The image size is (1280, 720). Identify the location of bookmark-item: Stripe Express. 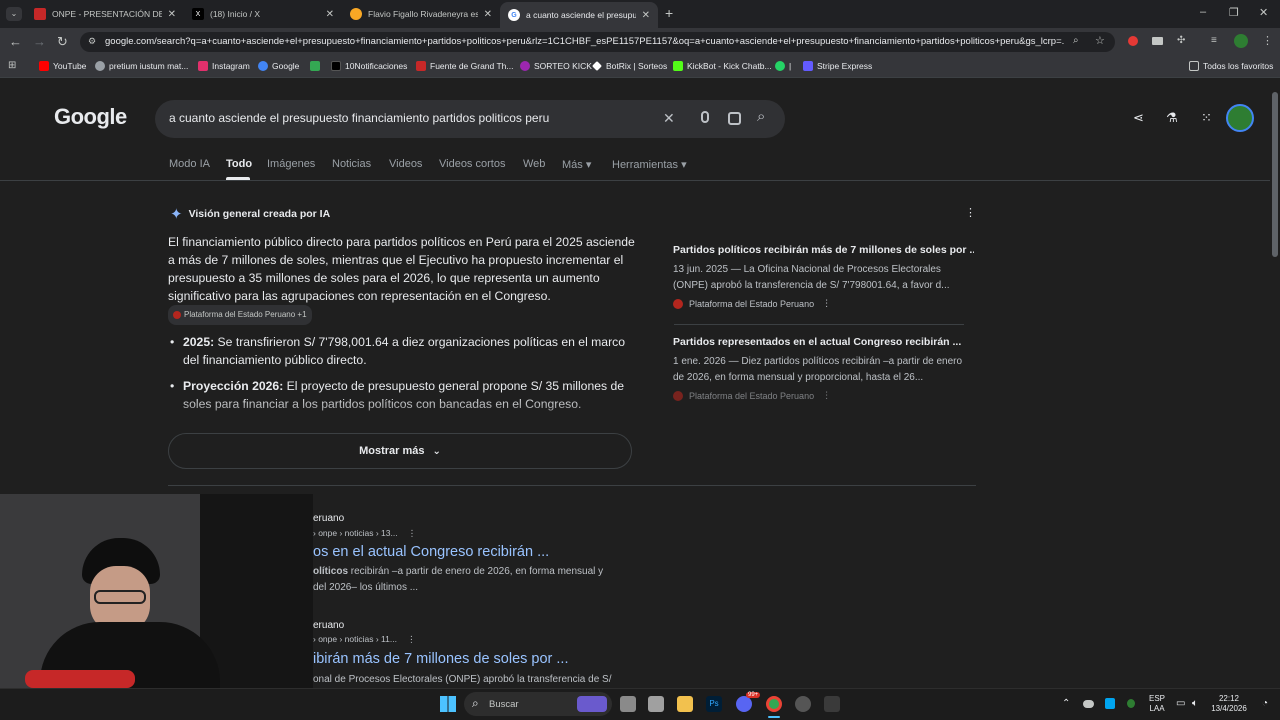
(837, 66).